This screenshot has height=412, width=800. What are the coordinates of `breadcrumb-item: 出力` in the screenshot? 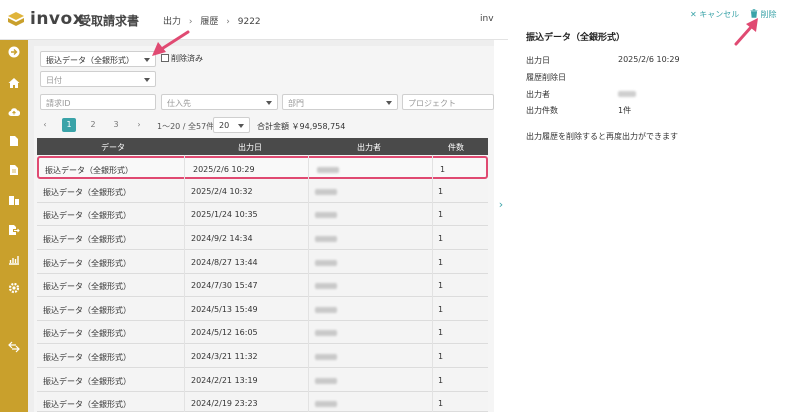 It's located at (172, 22).